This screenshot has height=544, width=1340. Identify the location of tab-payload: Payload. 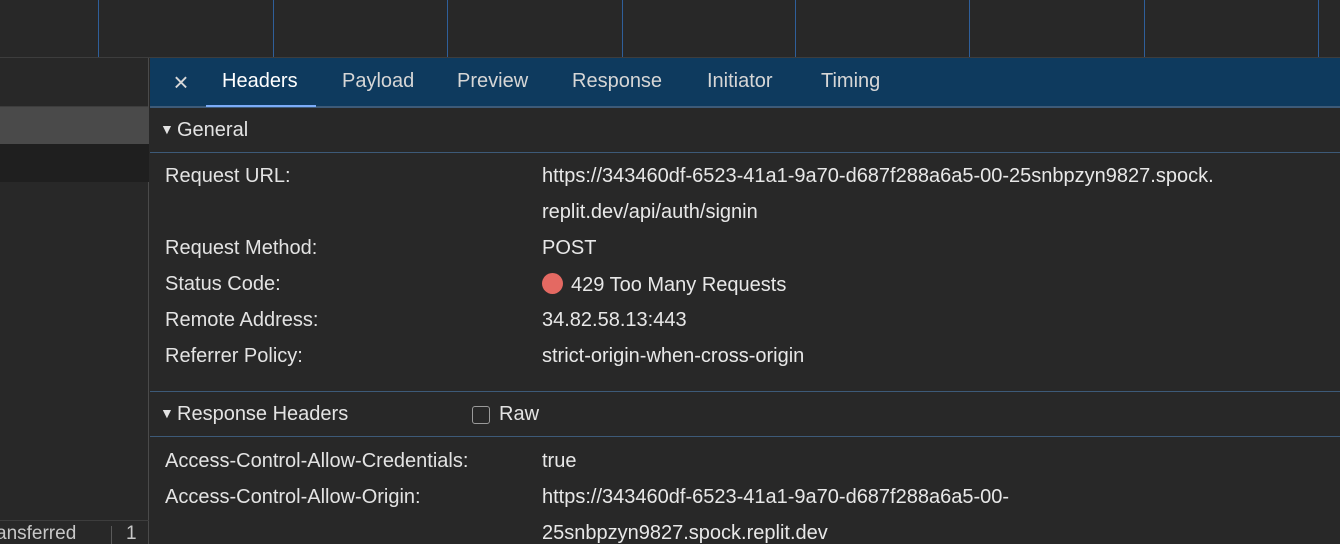
(378, 82).